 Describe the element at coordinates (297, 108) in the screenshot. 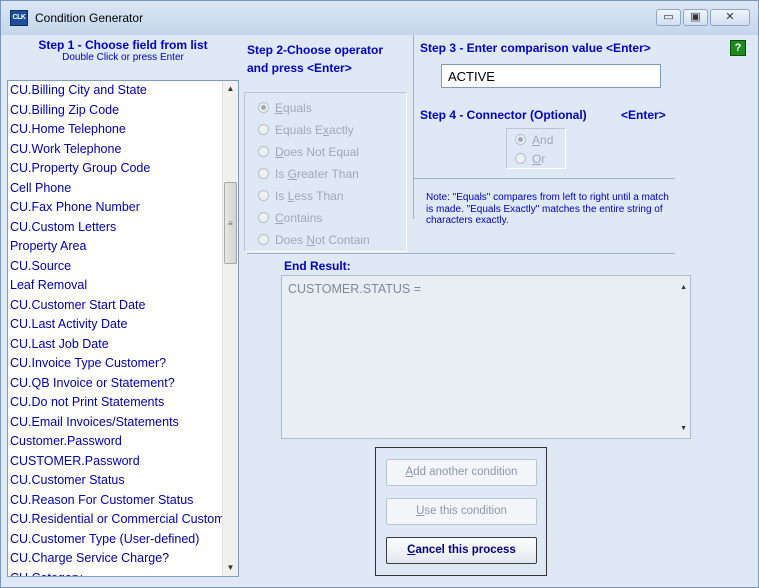

I see `operator-label-post: quals` at that location.